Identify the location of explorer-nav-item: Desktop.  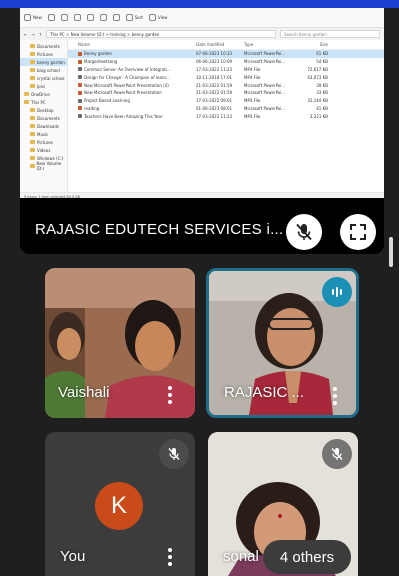
(43, 110).